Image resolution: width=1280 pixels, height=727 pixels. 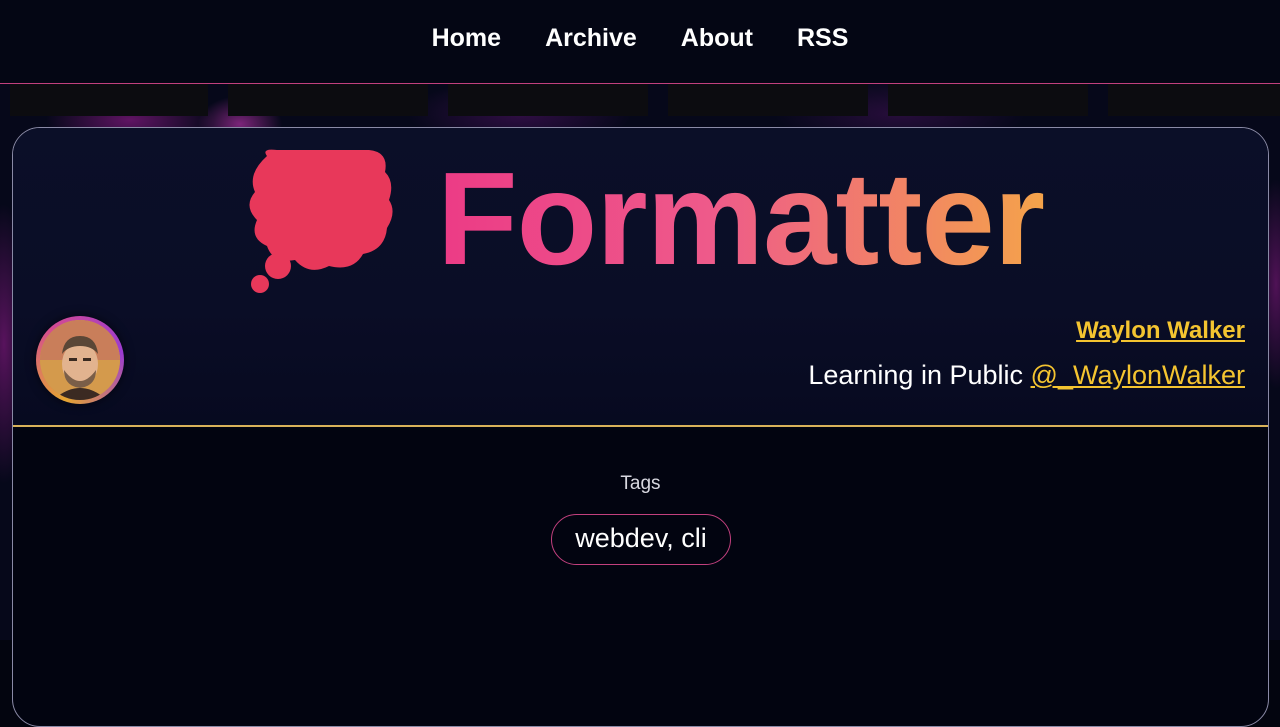 What do you see at coordinates (741, 218) in the screenshot?
I see `post-title: Formatter` at bounding box center [741, 218].